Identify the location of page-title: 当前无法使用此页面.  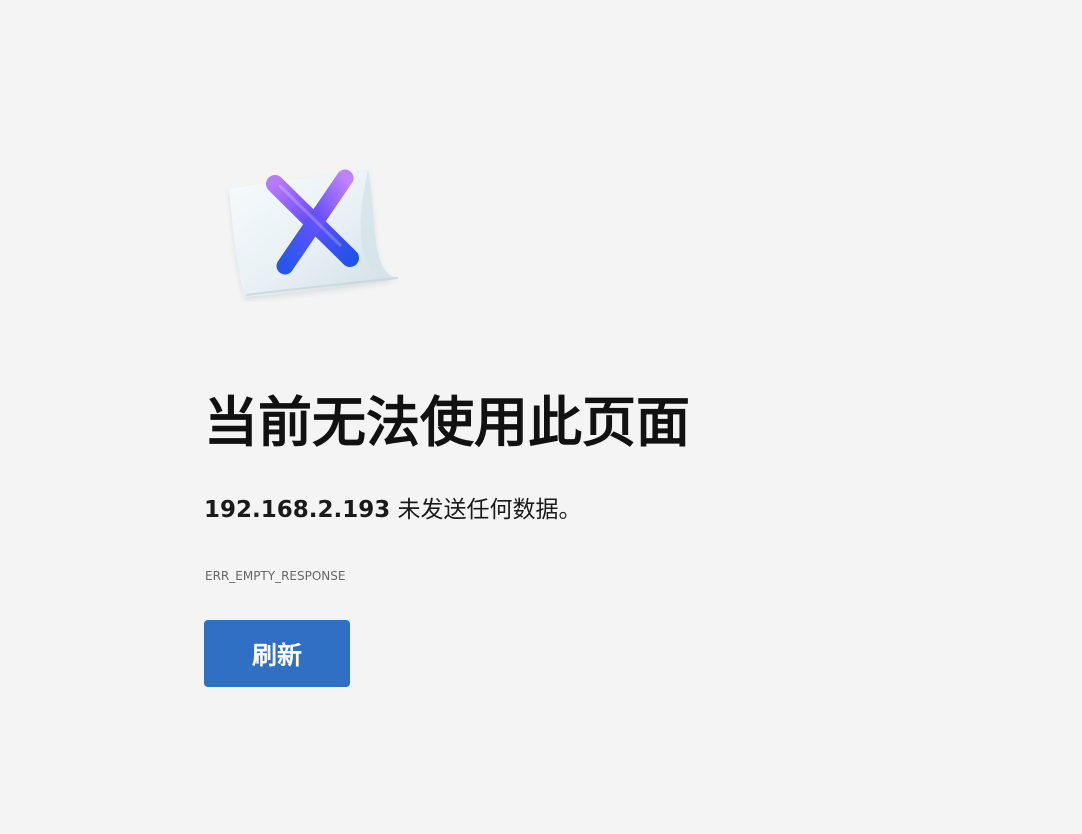
(447, 422).